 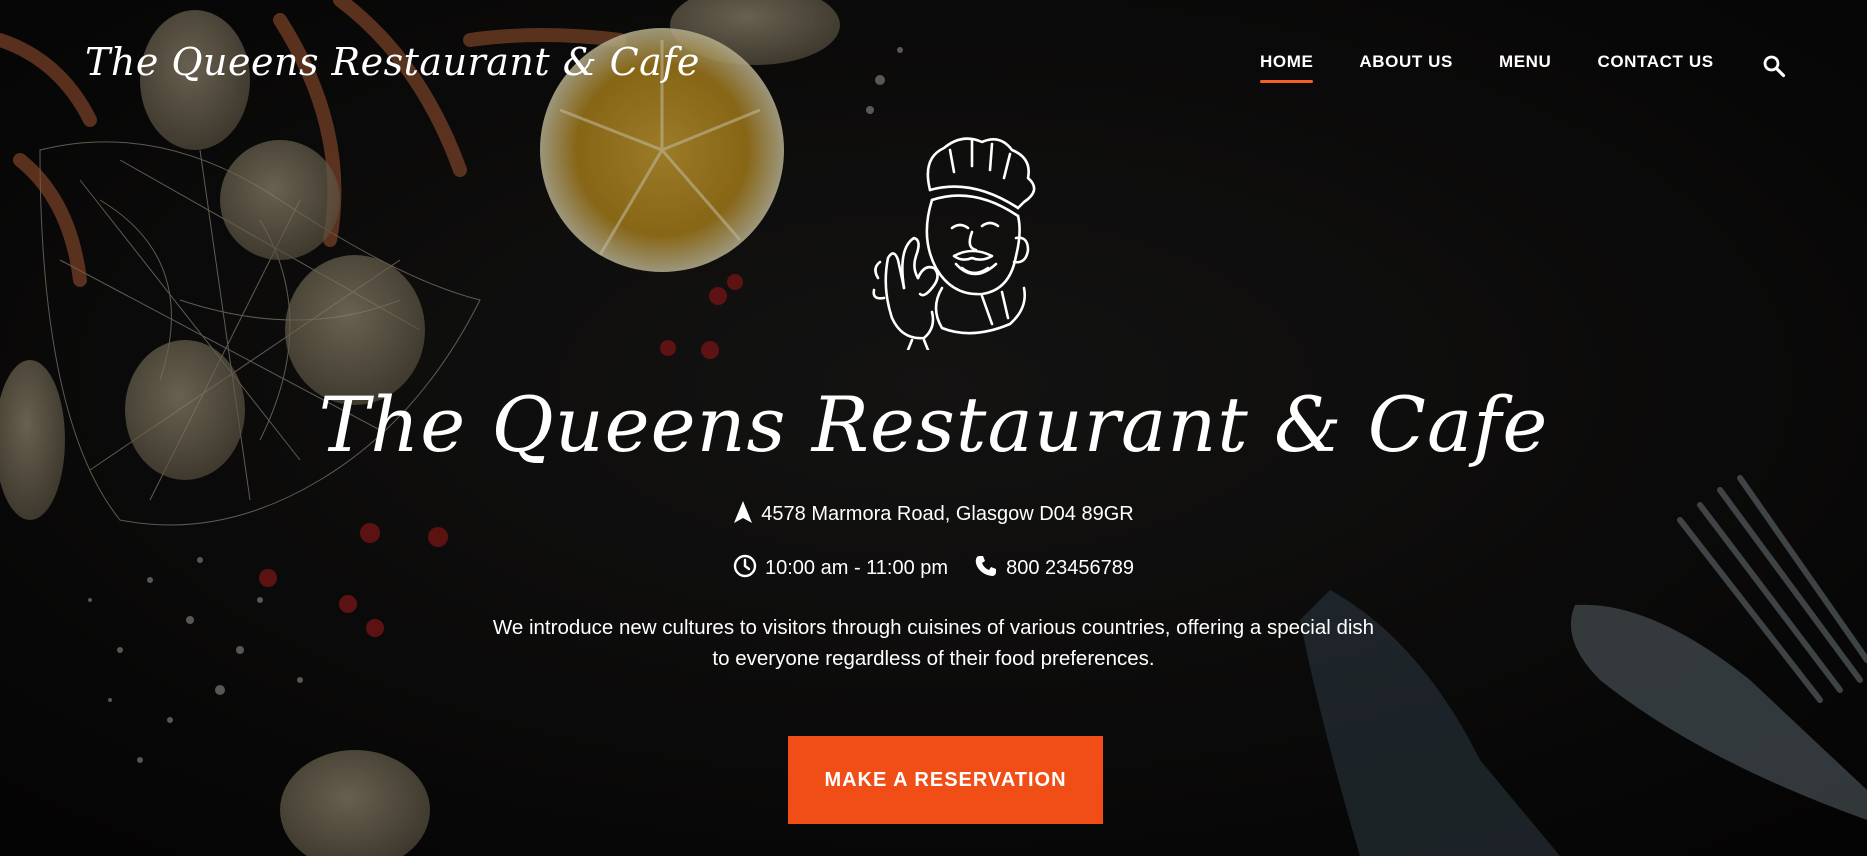 I want to click on main-navigation: HOME ABOUT US MENU CONTACT US, so click(x=1510, y=67).